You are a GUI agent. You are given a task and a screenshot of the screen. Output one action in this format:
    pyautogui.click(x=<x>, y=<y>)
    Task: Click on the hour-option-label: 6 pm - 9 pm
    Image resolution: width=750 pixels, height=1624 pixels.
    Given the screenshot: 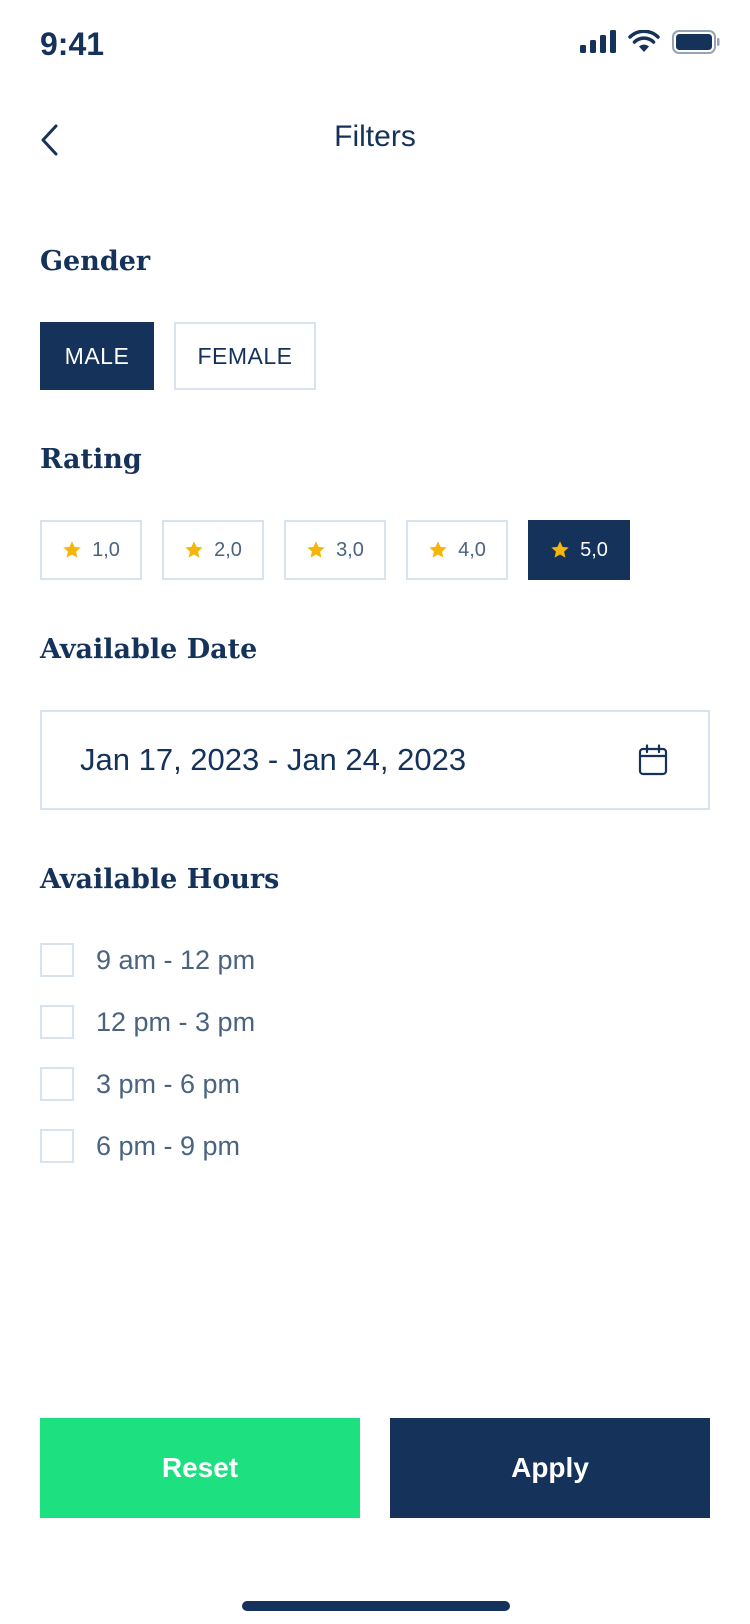 What is the action you would take?
    pyautogui.click(x=168, y=1145)
    